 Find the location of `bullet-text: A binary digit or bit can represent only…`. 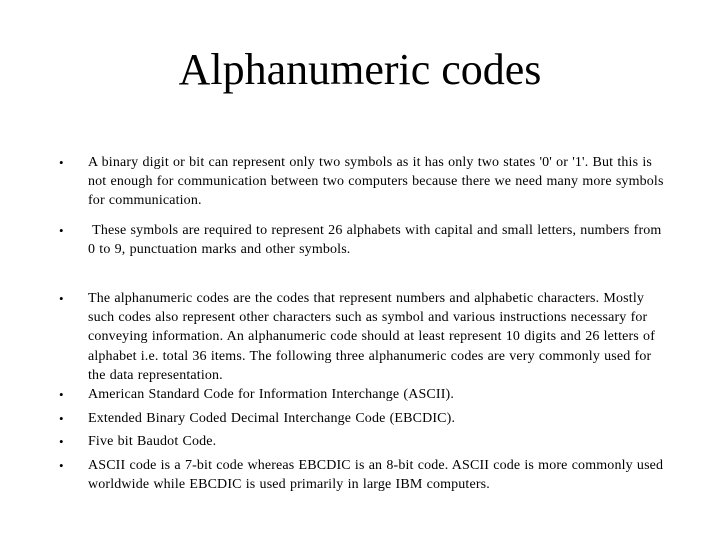

bullet-text: A binary digit or bit can represent only… is located at coordinates (376, 182).